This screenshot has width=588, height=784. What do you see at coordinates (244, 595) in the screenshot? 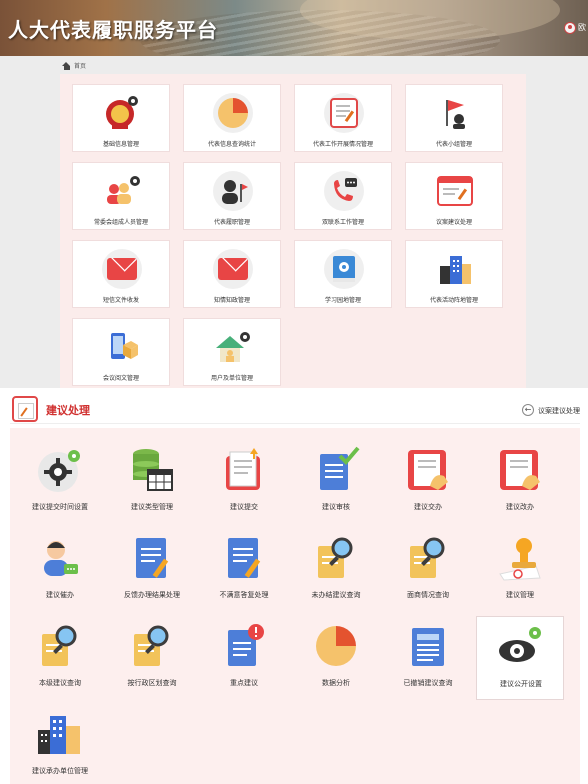
I see `item-label: 不满意答复处理` at bounding box center [244, 595].